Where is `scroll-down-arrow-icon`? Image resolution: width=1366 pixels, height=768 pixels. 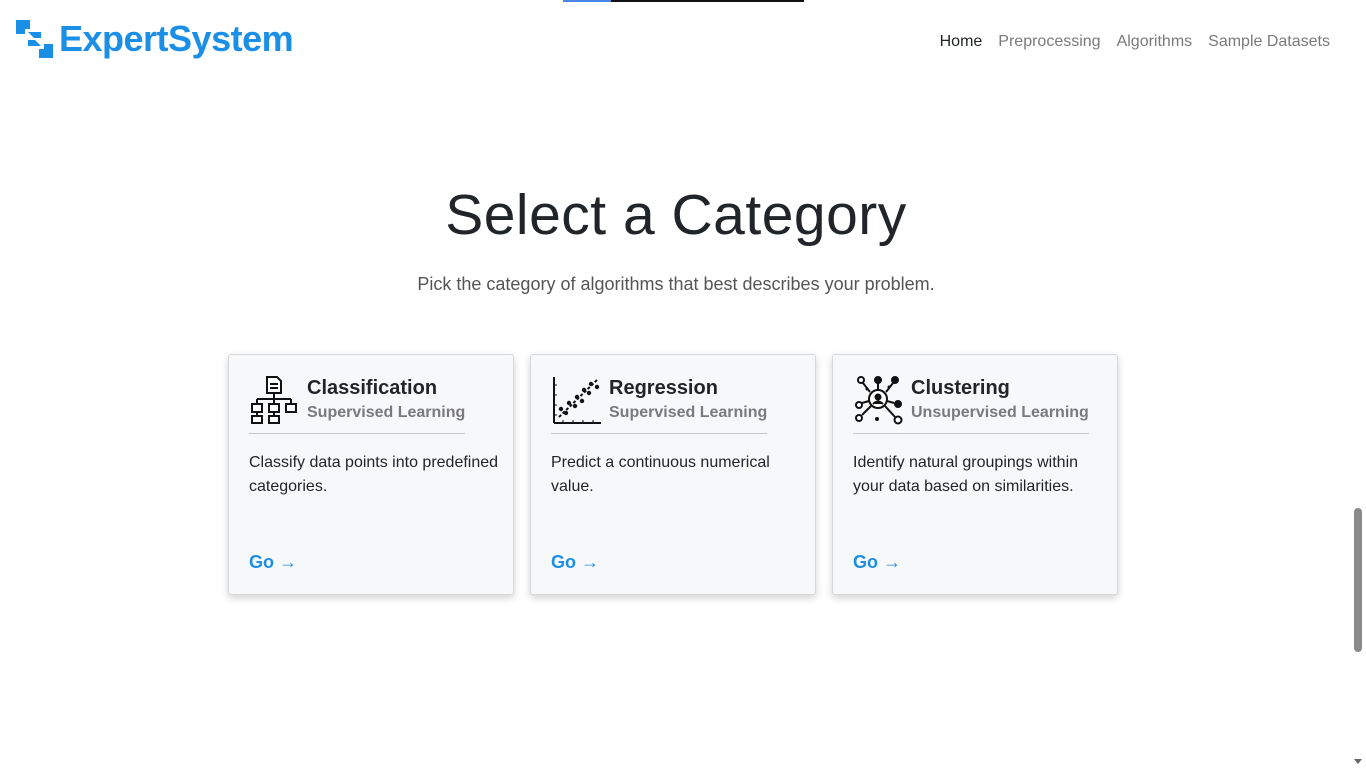
scroll-down-arrow-icon is located at coordinates (1358, 761).